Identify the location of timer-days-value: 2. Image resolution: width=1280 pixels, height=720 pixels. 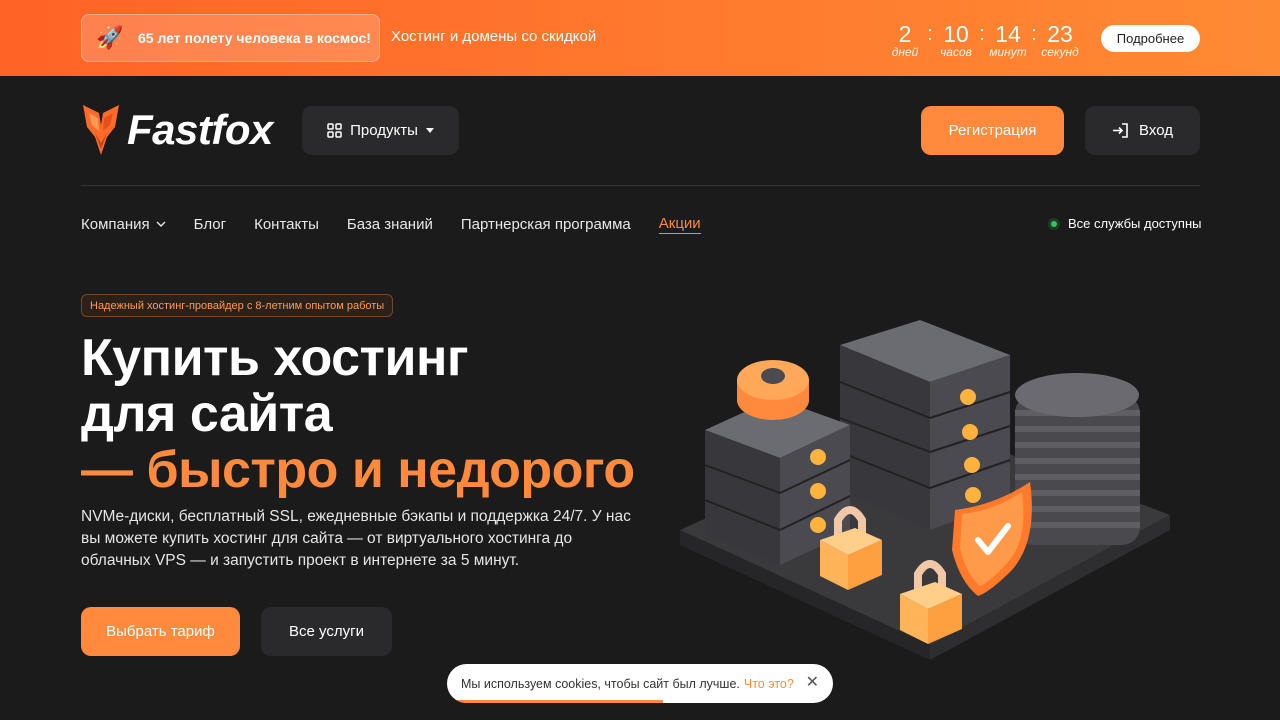
(905, 34).